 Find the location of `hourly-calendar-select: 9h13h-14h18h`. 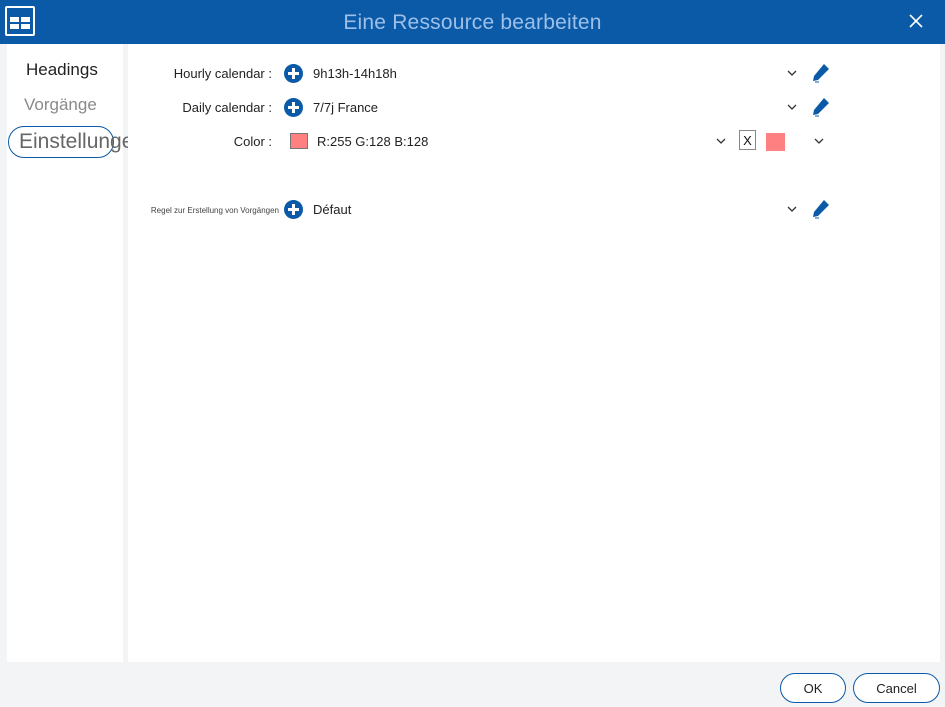

hourly-calendar-select: 9h13h-14h18h is located at coordinates (355, 73).